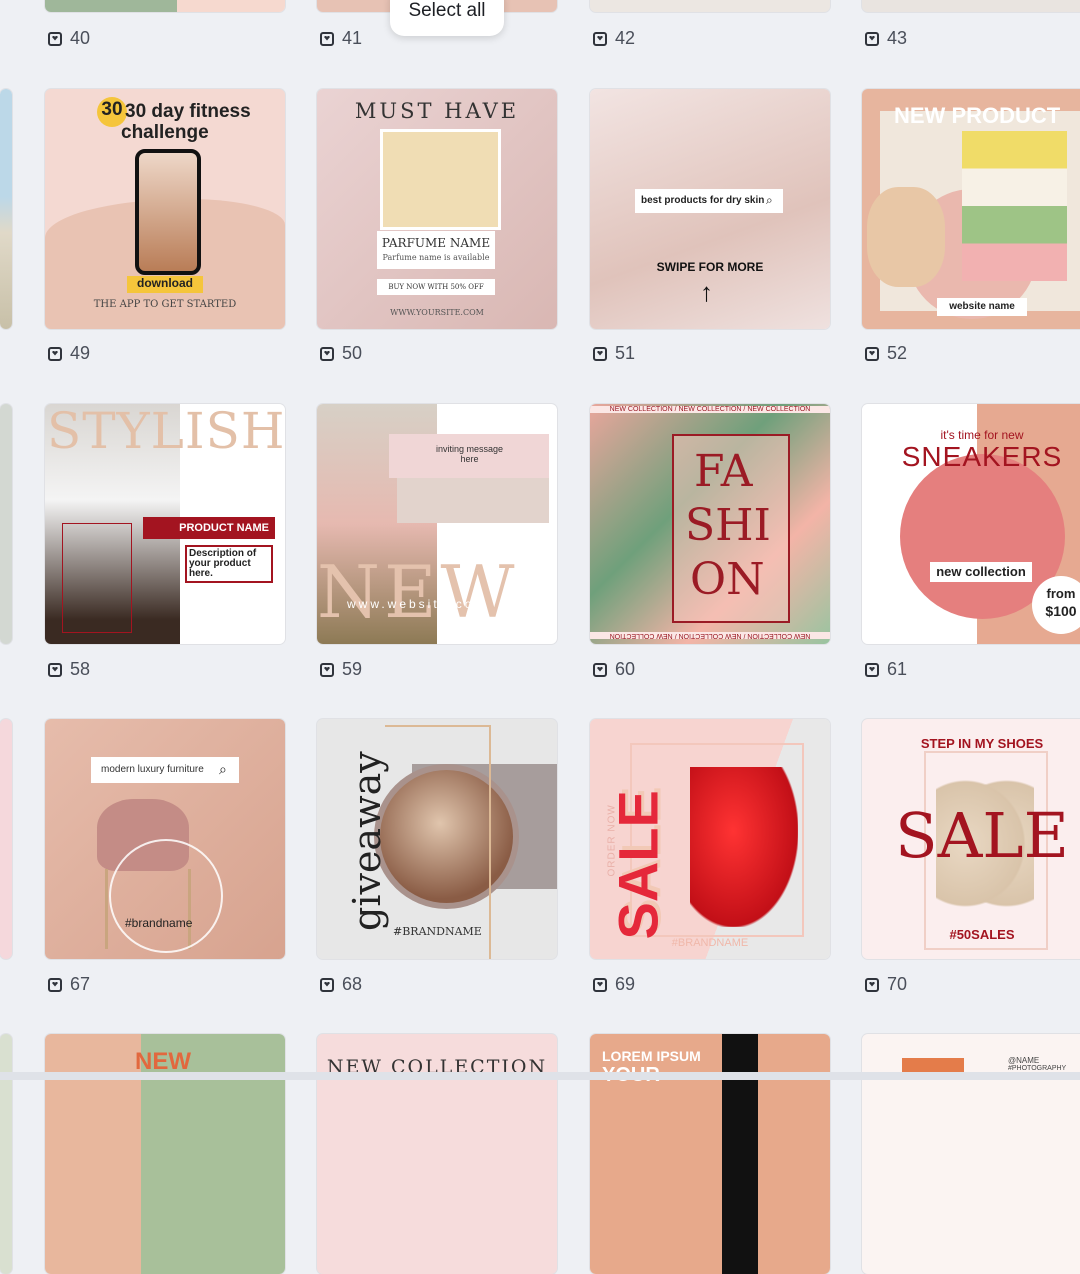 Image resolution: width=1080 pixels, height=1274 pixels. Describe the element at coordinates (706, 292) in the screenshot. I see `arrow-up-icon: ↑` at that location.